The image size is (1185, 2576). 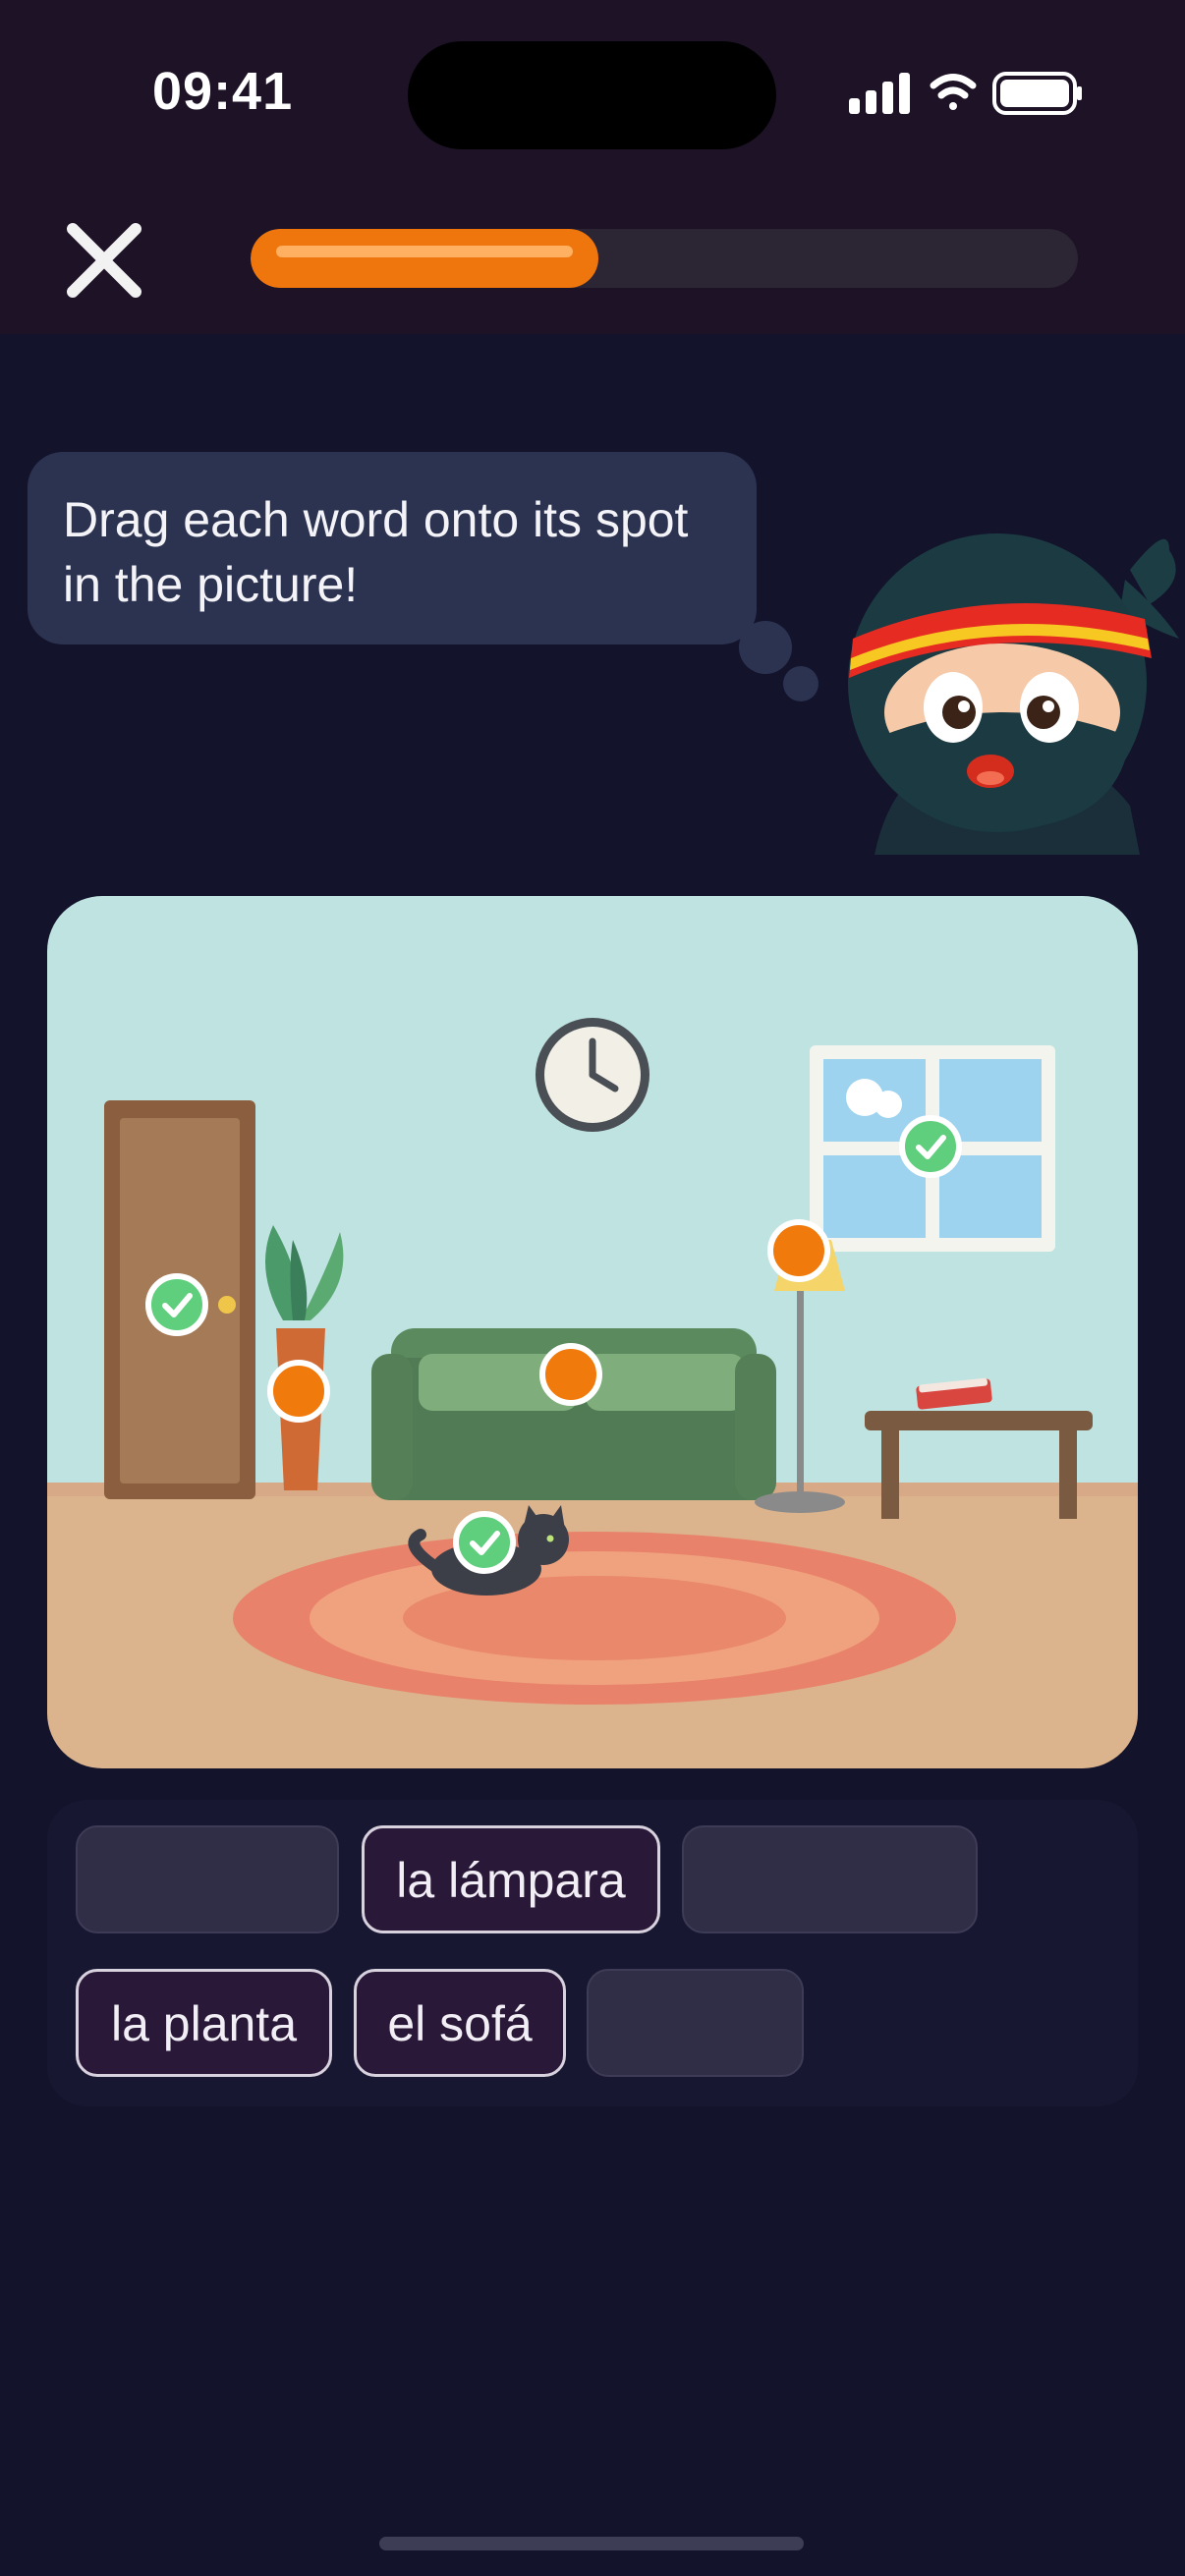 I want to click on close-icon, so click(x=104, y=260).